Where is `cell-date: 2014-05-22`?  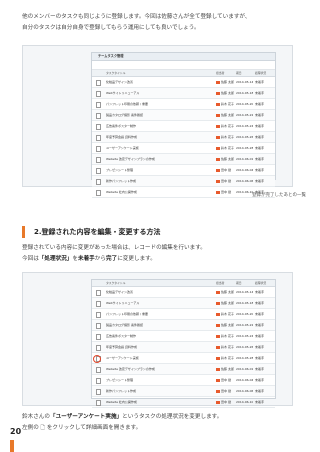 cell-date: 2014-05-22 is located at coordinates (245, 325).